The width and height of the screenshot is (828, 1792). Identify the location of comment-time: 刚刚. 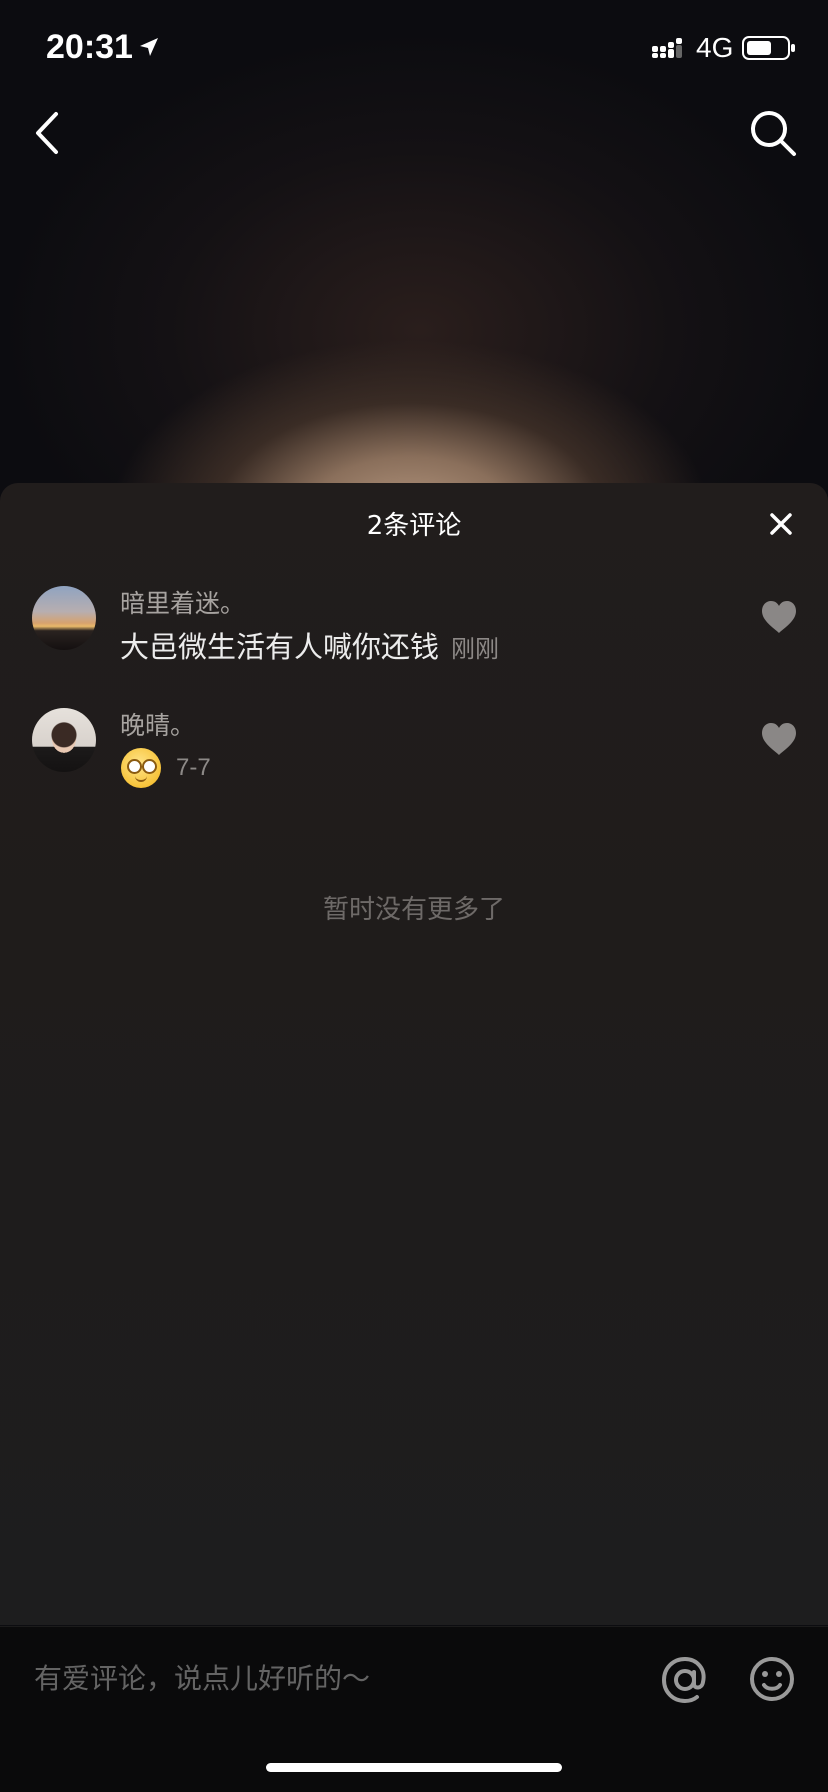
(475, 649).